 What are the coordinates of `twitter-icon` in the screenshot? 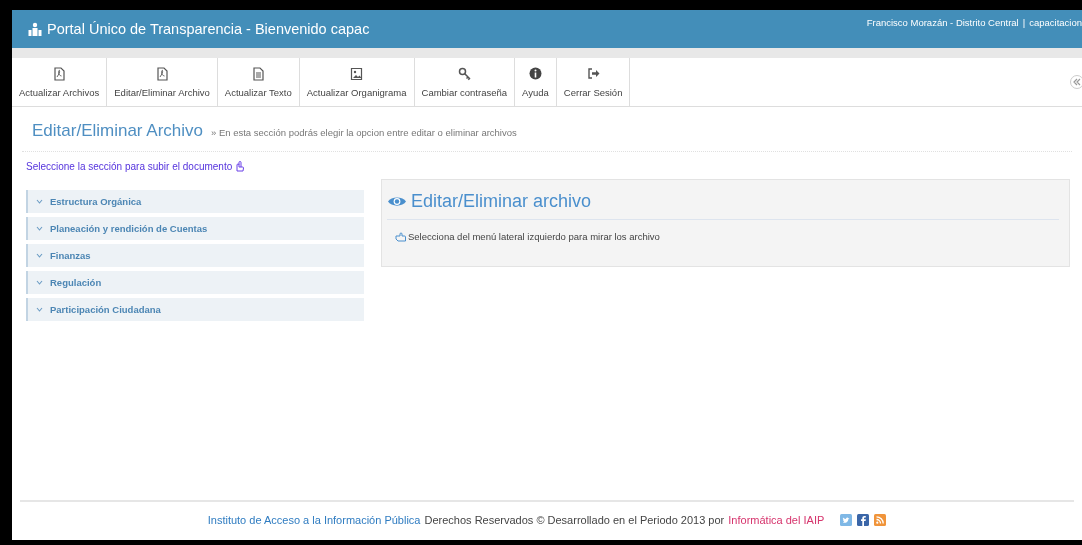 It's located at (846, 520).